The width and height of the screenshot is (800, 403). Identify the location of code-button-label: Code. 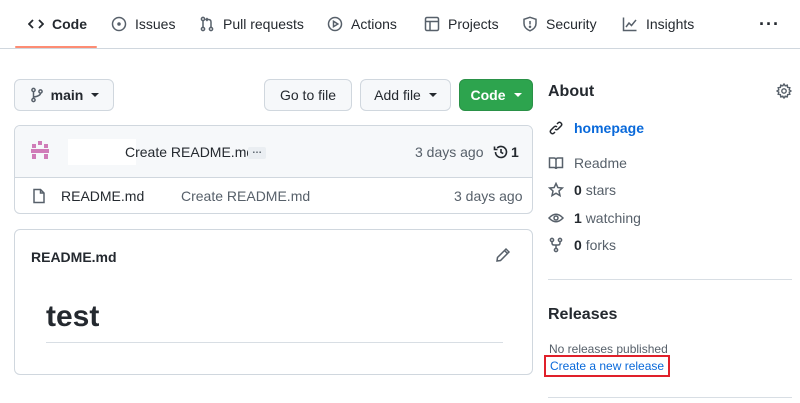
(488, 95).